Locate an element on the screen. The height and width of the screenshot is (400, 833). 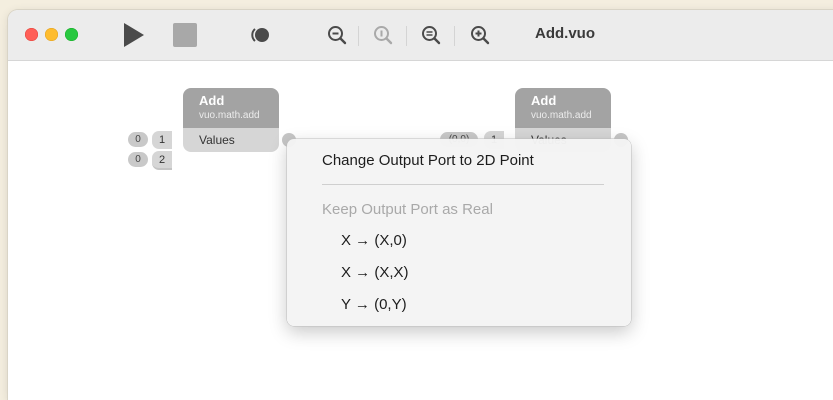
menu-item-x-to-x0: X → (X,0) is located at coordinates (374, 240).